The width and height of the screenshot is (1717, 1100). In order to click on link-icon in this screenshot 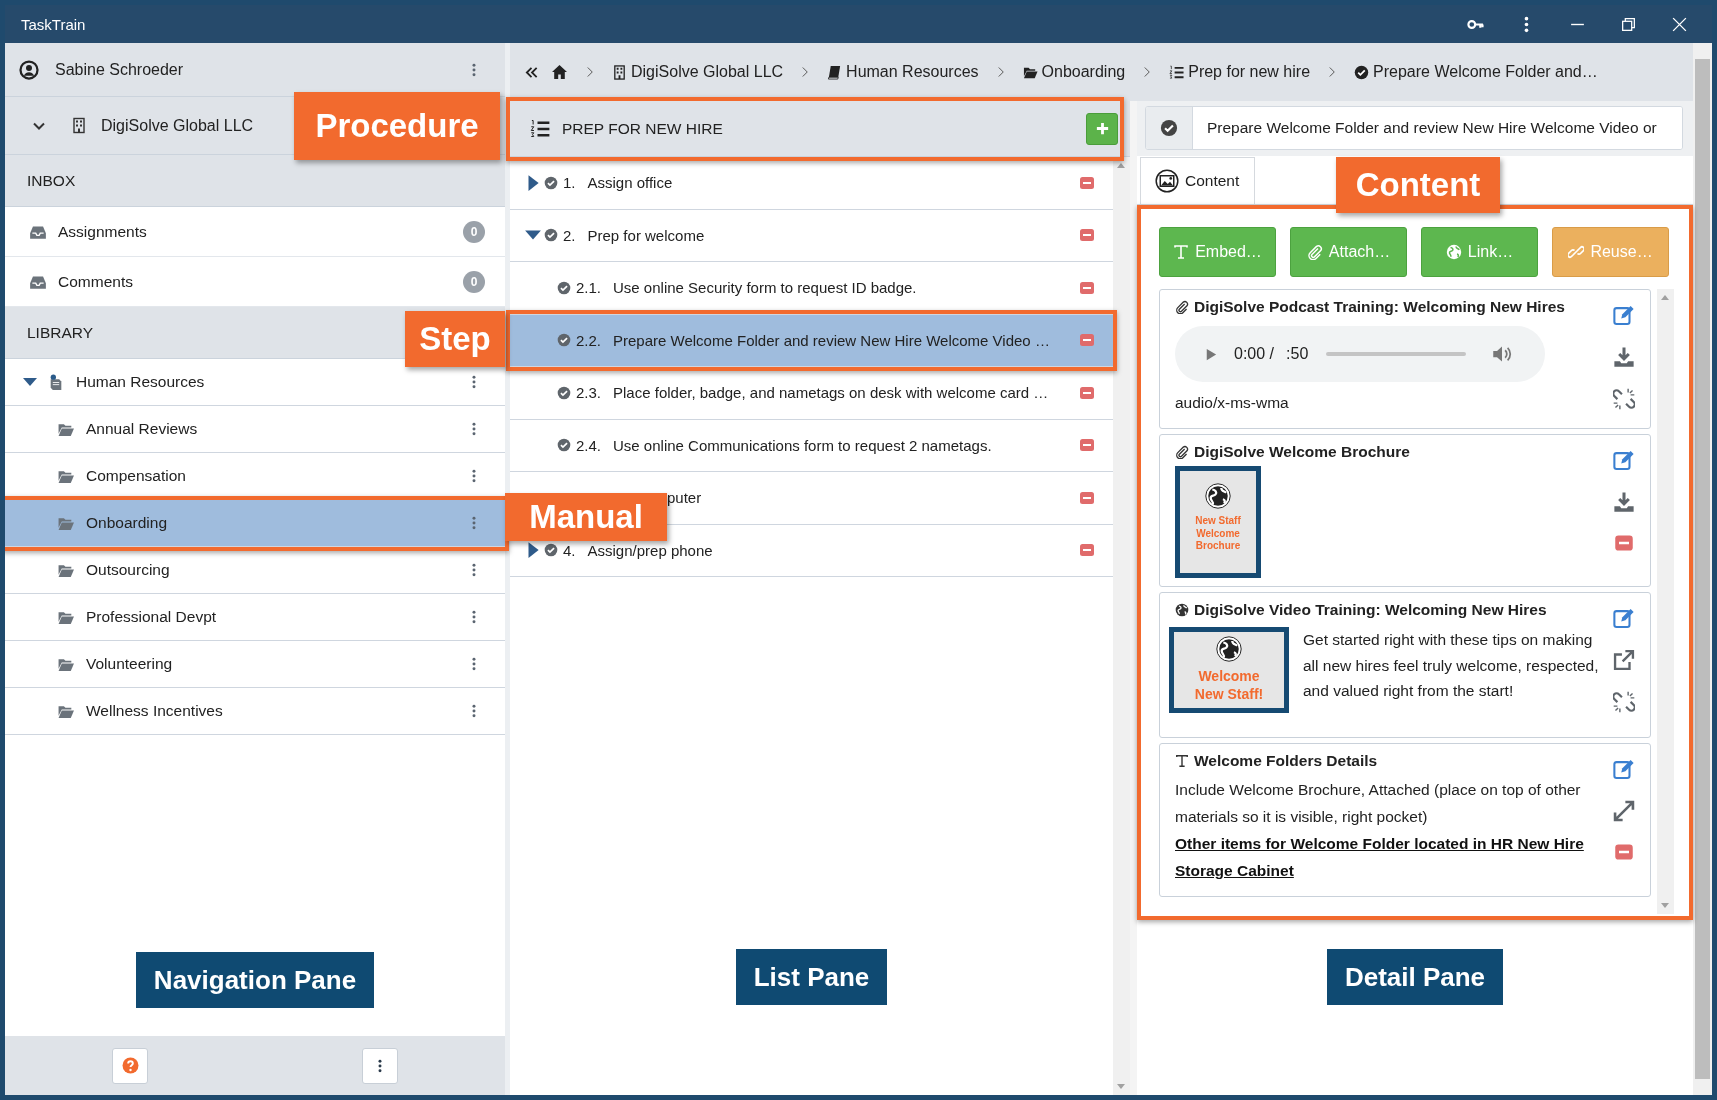, I will do `click(1576, 252)`.